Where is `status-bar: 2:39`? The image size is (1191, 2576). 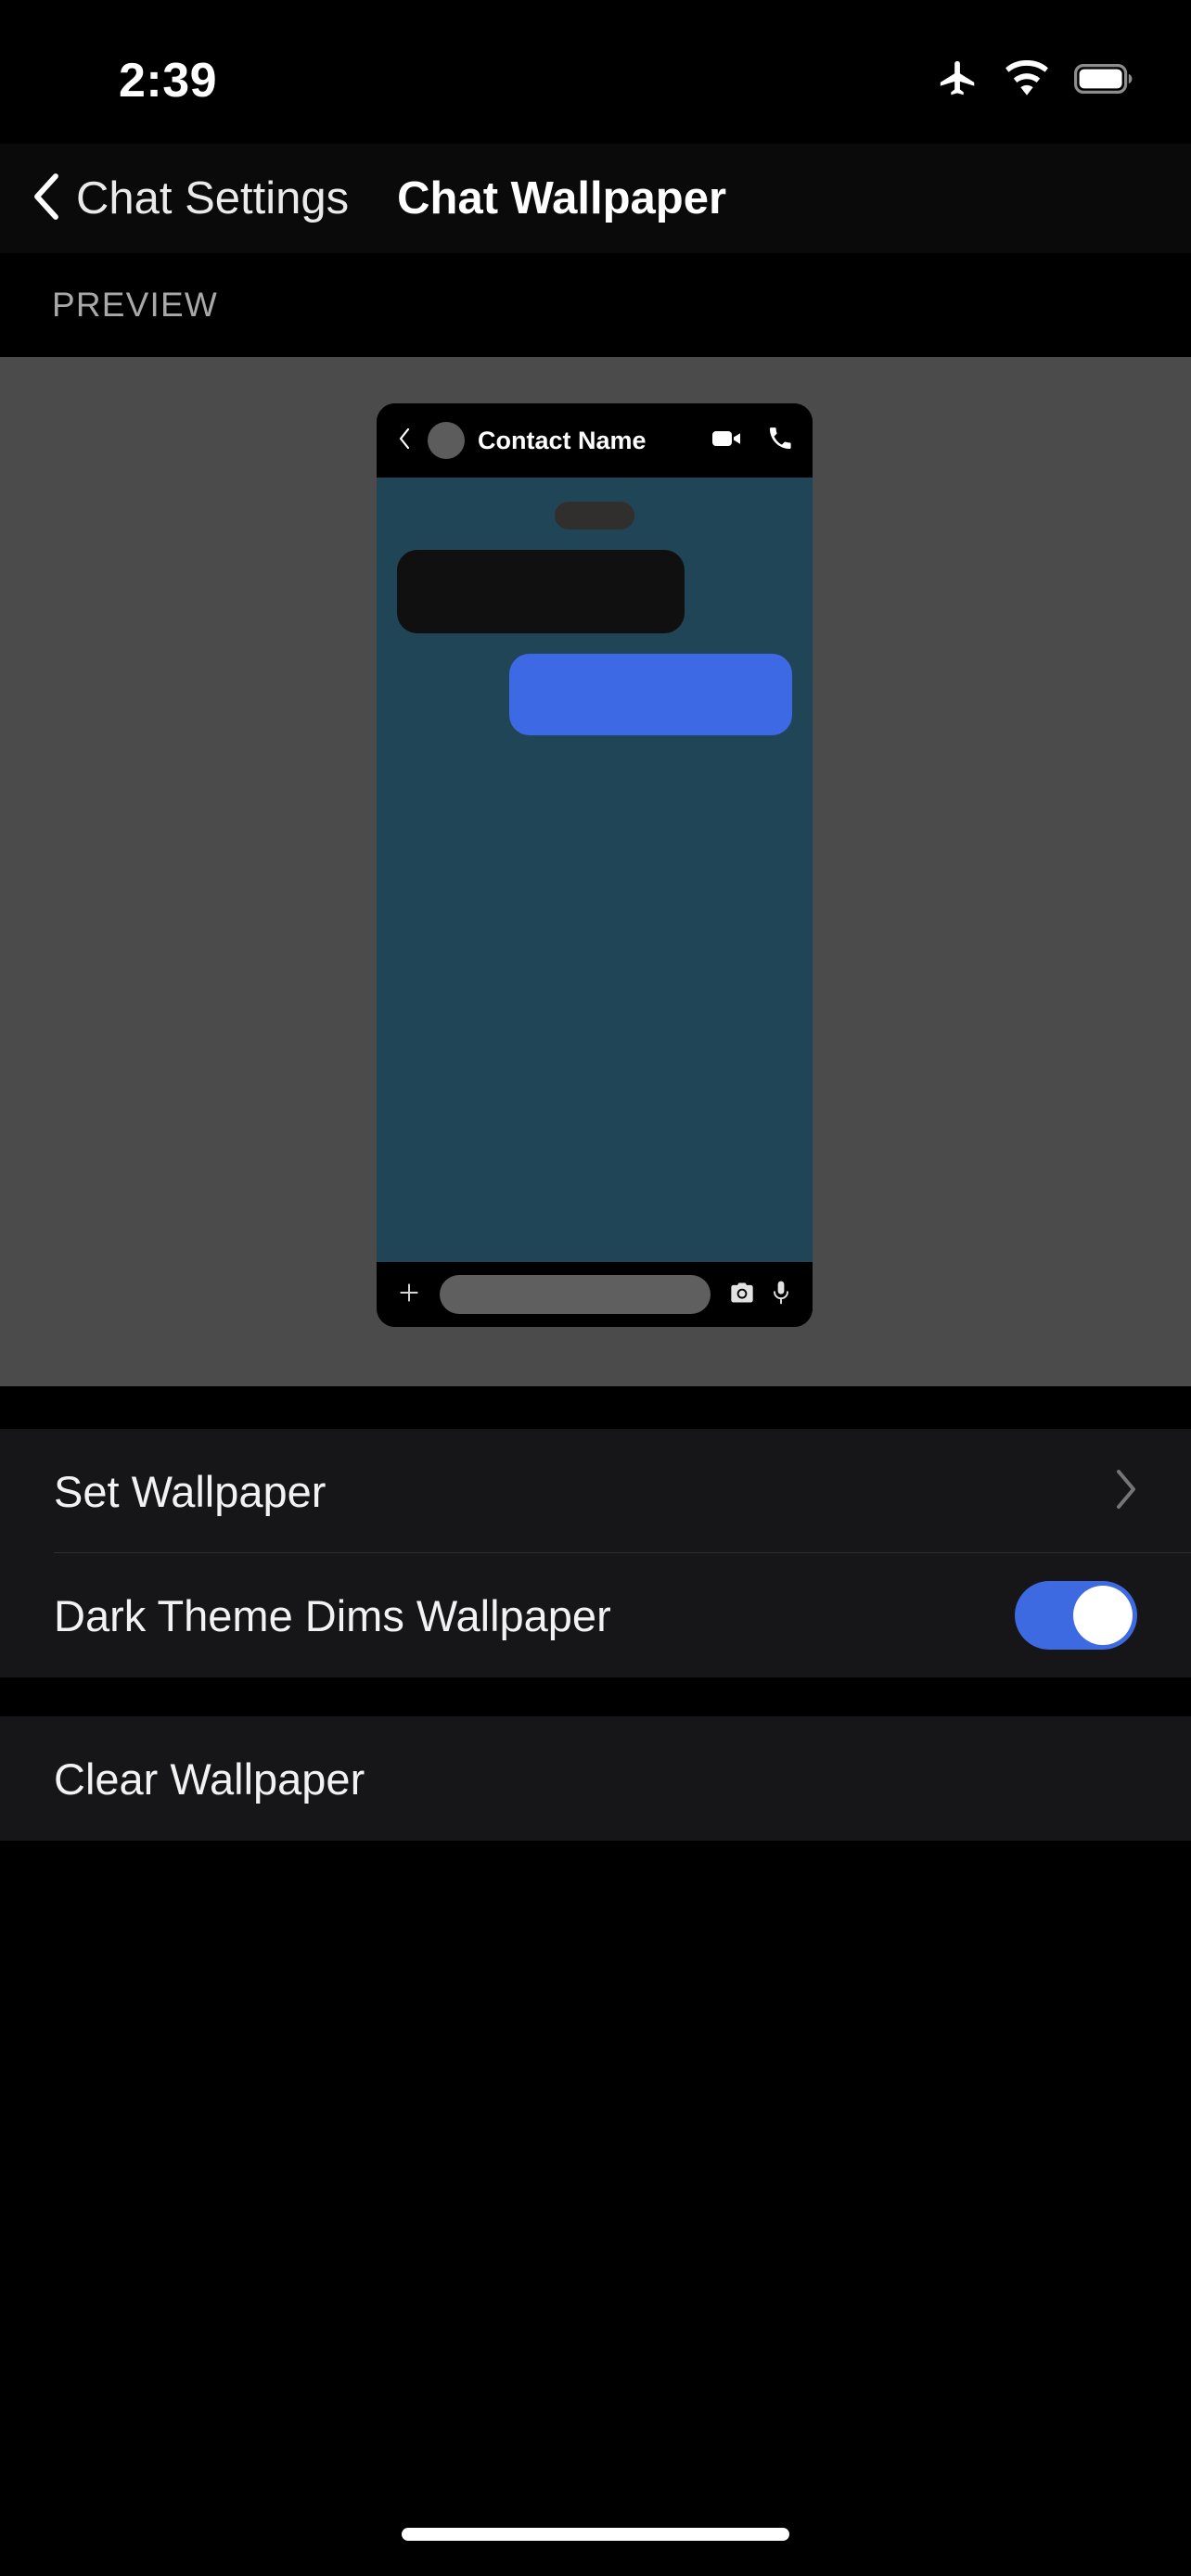 status-bar: 2:39 is located at coordinates (595, 72).